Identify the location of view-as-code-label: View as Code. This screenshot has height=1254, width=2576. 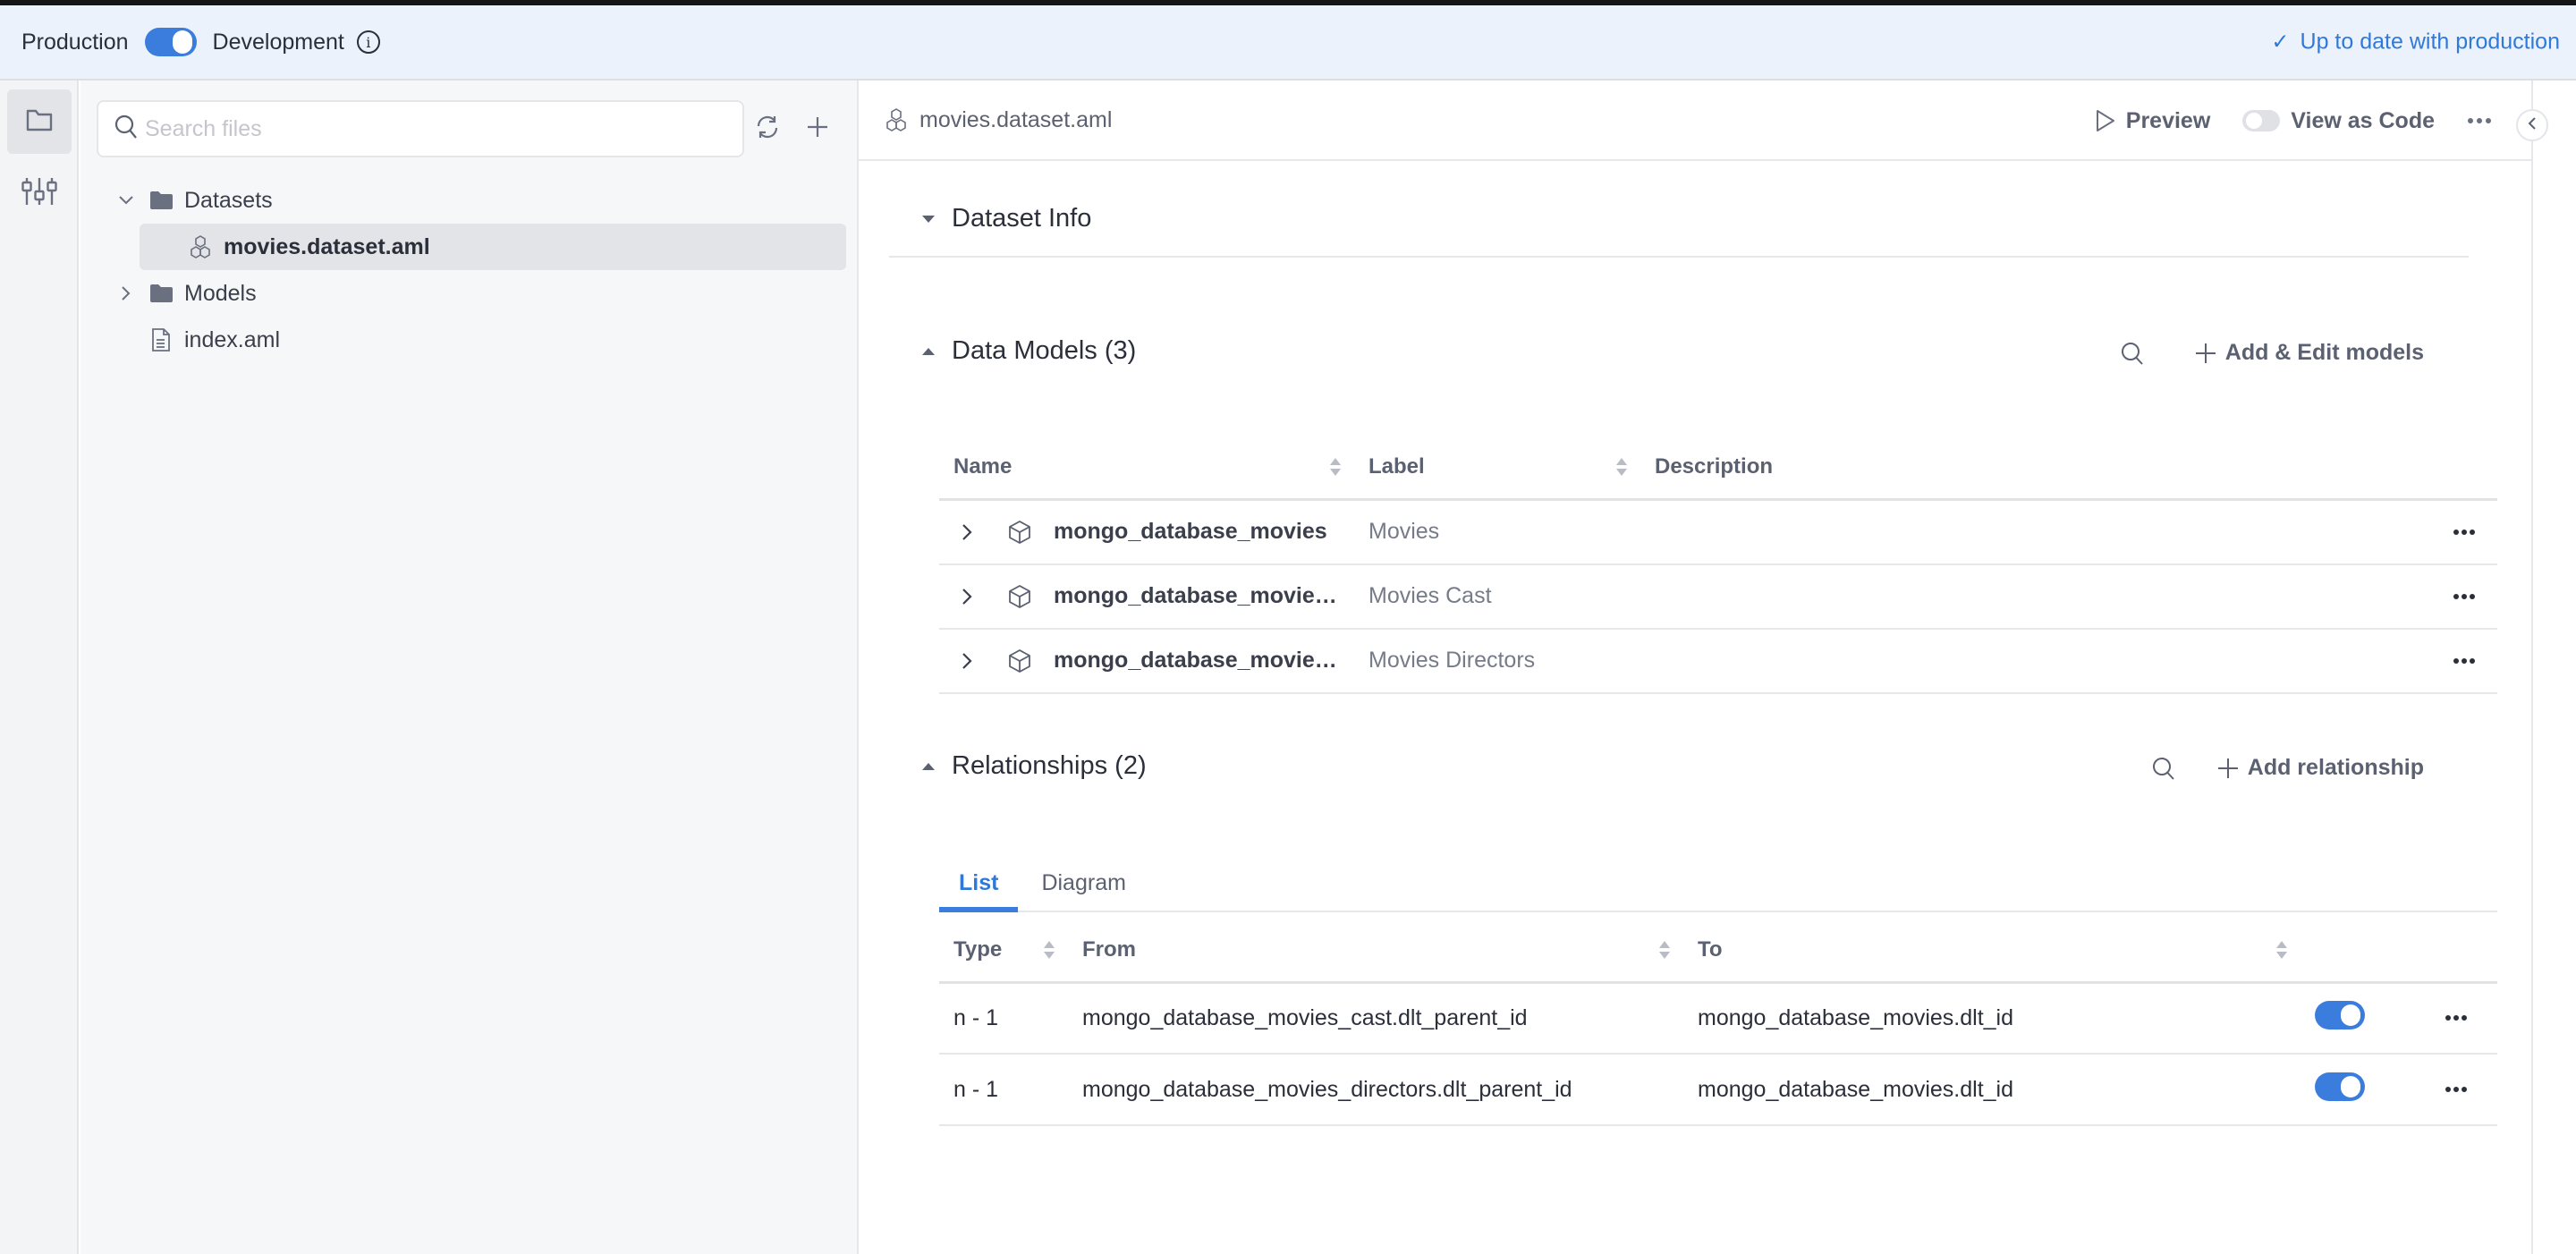
(2363, 121).